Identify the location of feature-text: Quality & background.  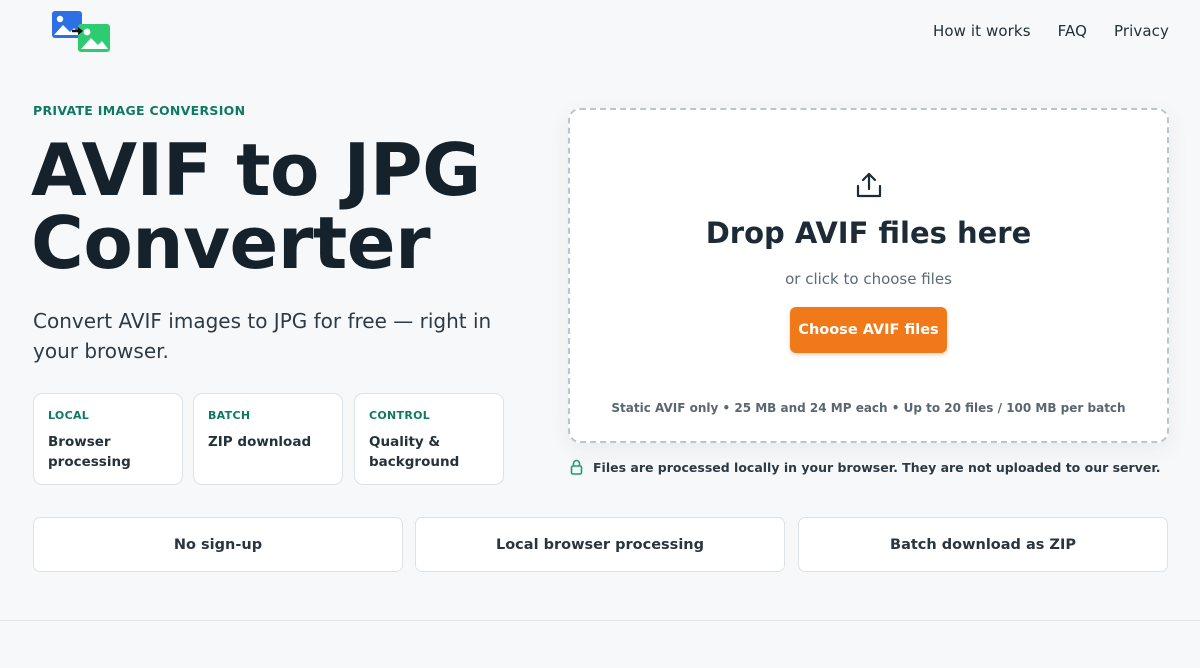
(414, 452).